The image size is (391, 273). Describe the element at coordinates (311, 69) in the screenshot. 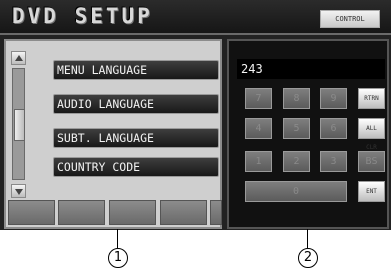

I see `code-display: 243` at that location.